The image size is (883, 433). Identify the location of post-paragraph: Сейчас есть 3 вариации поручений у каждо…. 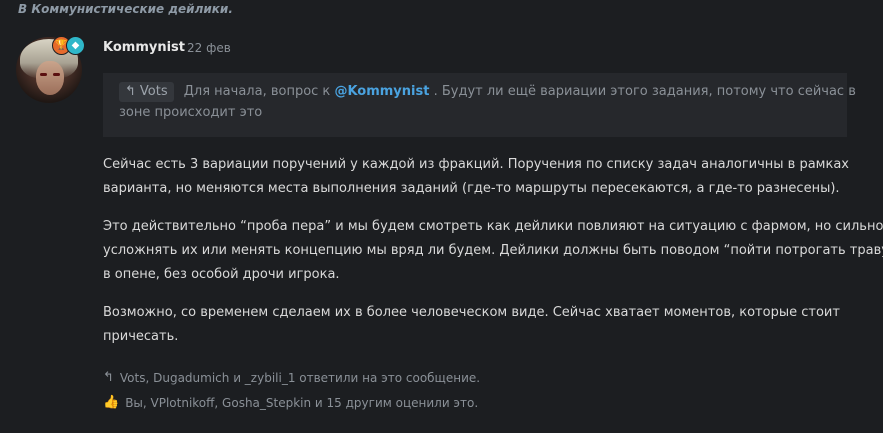
(483, 177).